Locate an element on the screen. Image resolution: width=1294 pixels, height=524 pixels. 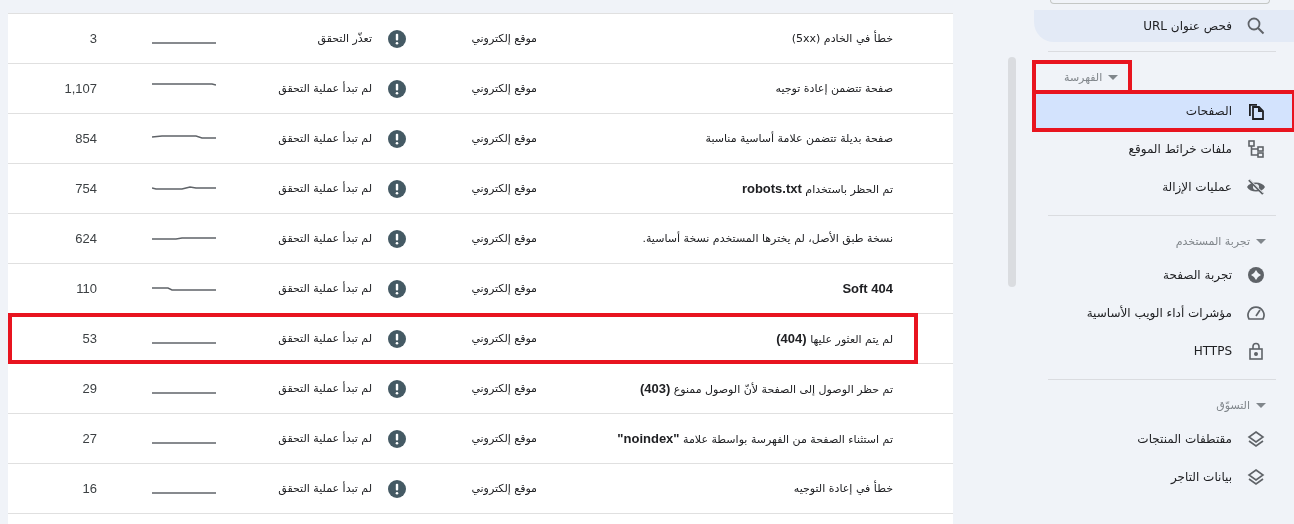
eye-off-icon is located at coordinates (1256, 187).